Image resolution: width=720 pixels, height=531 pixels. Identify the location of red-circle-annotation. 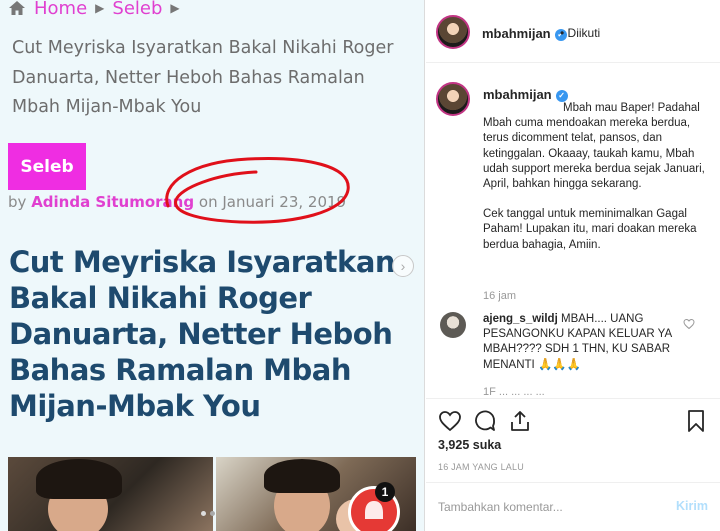
(257, 190).